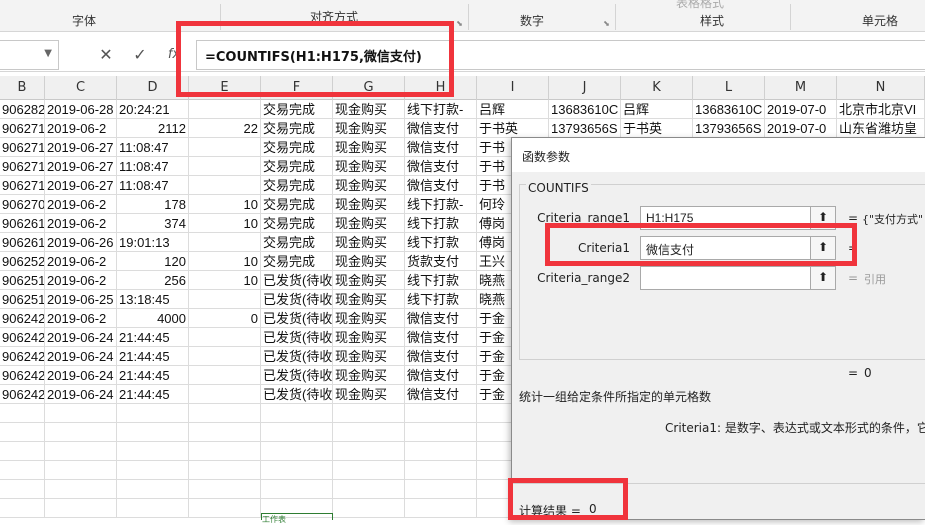  What do you see at coordinates (153, 242) in the screenshot?
I see `grid-cell: 19:01:13` at bounding box center [153, 242].